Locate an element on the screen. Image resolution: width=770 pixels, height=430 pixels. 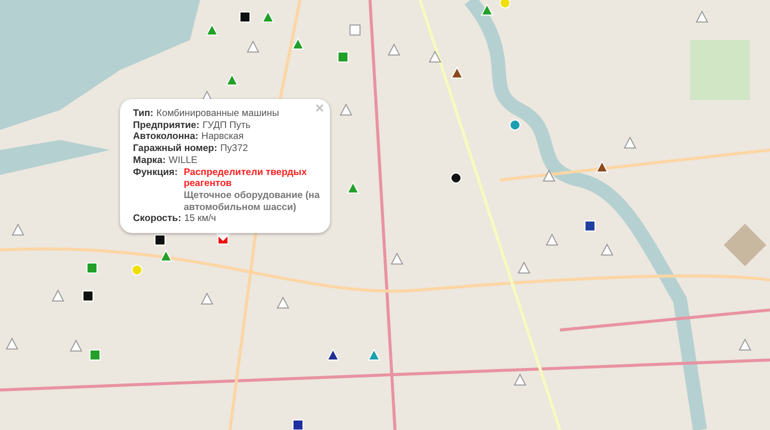
info-line: Скорость: 15 км/ч is located at coordinates (175, 219).